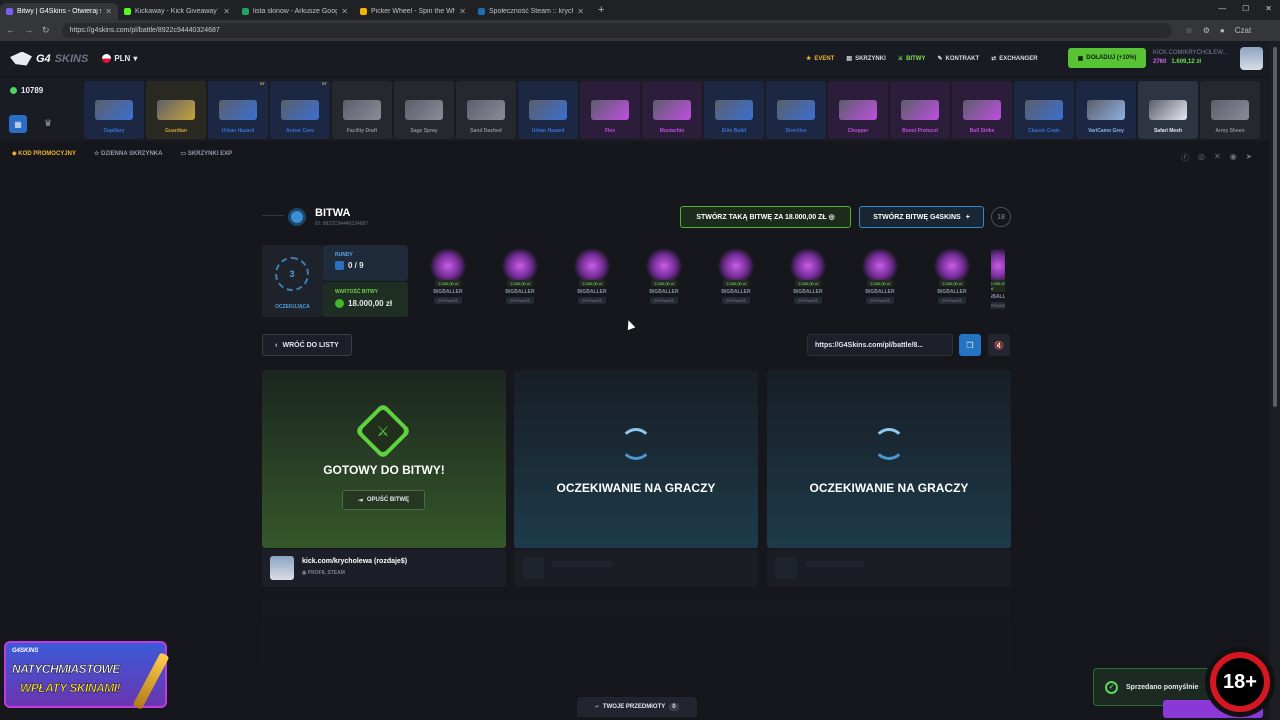 Image resolution: width=1280 pixels, height=720 pixels. What do you see at coordinates (637, 707) in the screenshot?
I see `your-items-button: ⌐ TWOJE PRZEDMIOTY 0` at bounding box center [637, 707].